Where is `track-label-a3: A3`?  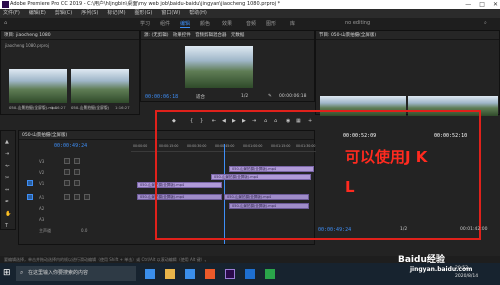
track-label-a3: A3 is located at coordinates (42, 219).